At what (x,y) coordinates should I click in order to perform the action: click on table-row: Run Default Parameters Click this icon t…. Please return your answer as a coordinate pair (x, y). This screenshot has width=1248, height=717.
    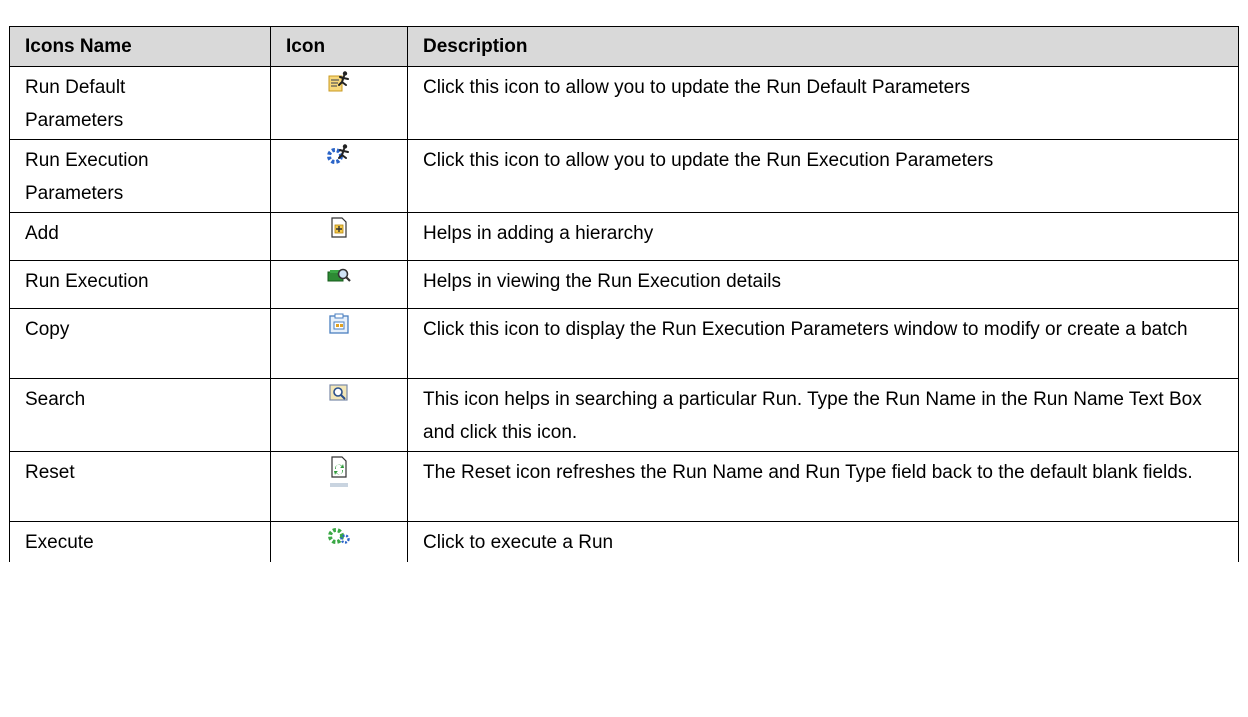
    Looking at the image, I should click on (624, 103).